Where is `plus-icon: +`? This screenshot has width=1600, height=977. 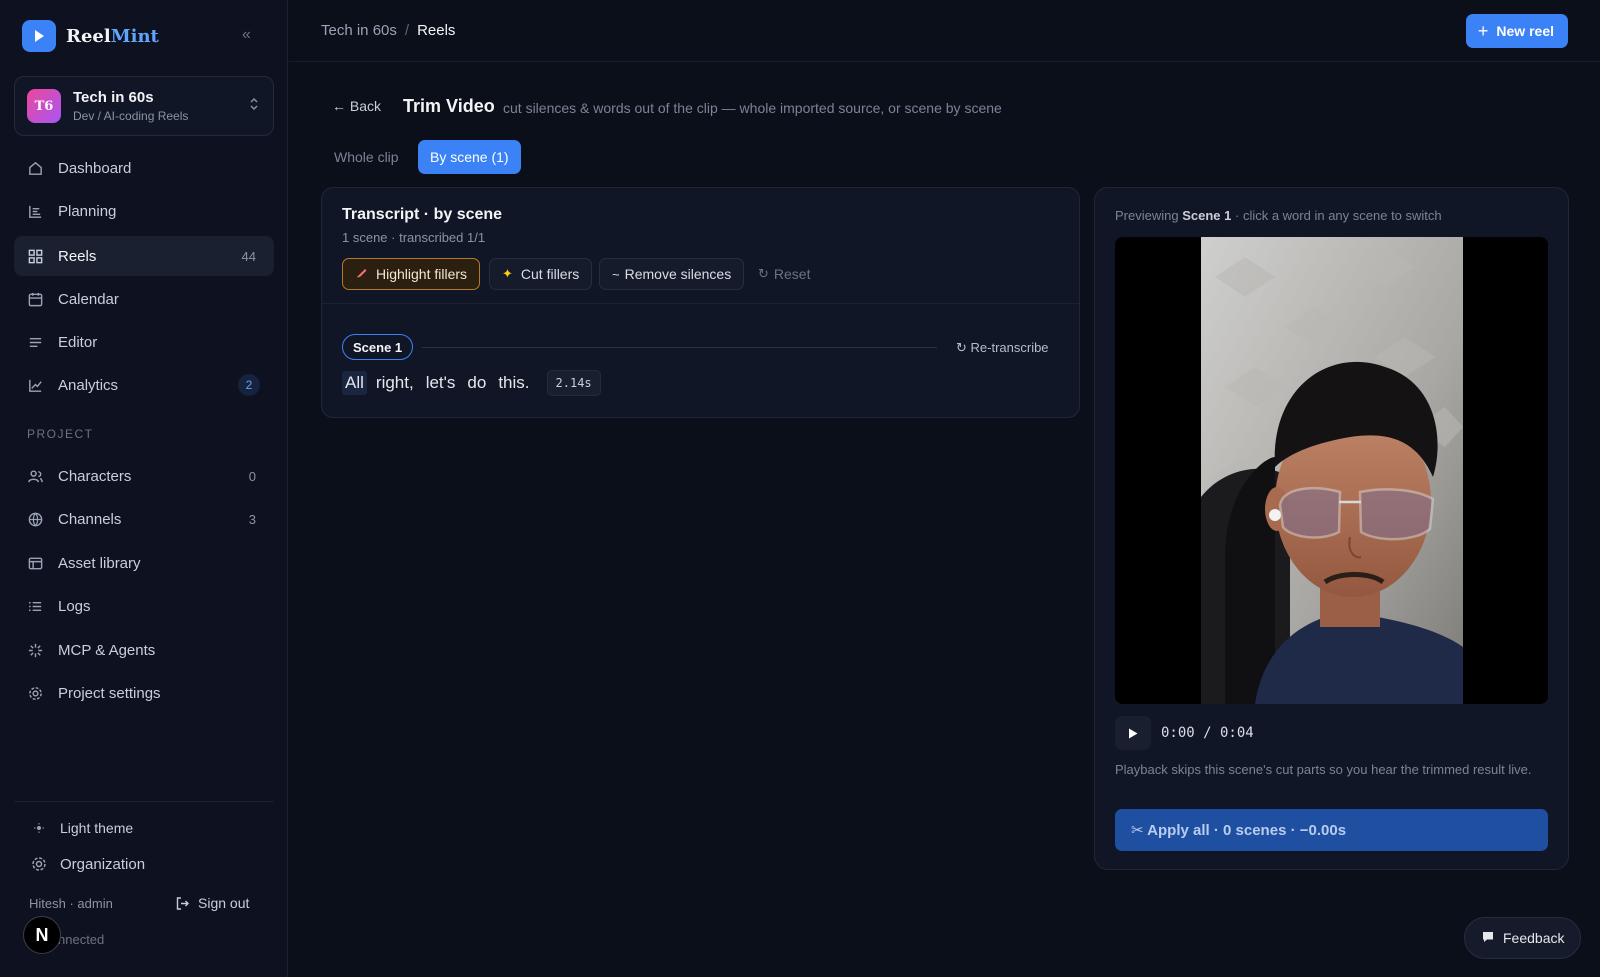
plus-icon: + is located at coordinates (1483, 30).